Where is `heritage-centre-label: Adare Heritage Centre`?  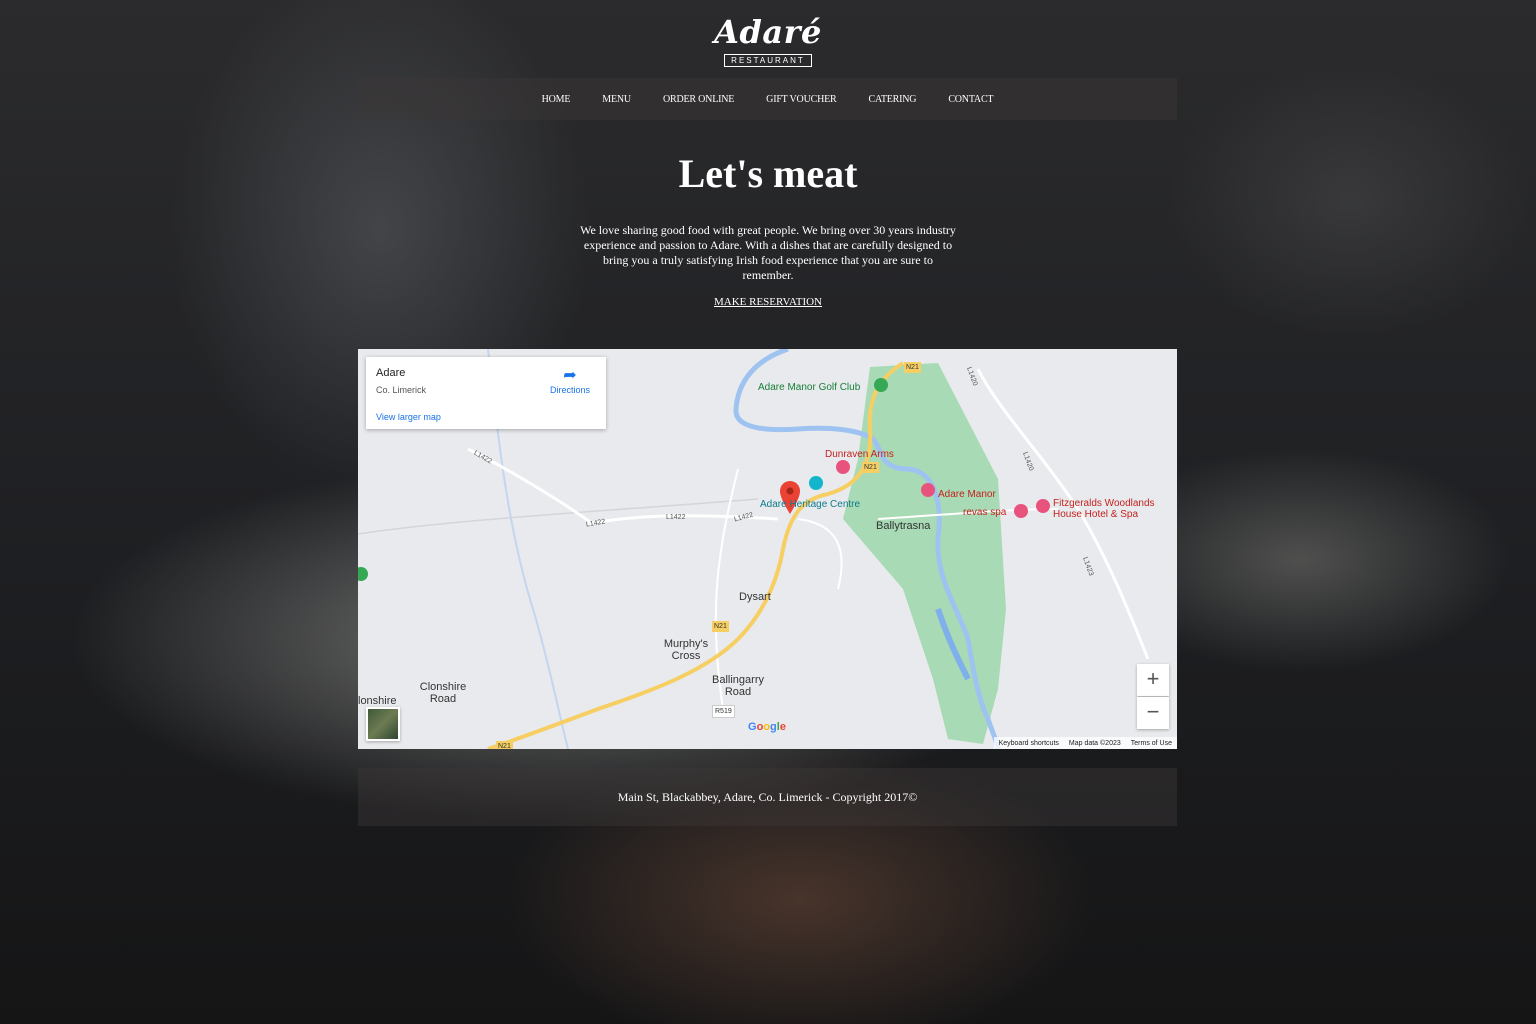
heritage-centre-label: Adare Heritage Centre is located at coordinates (810, 504).